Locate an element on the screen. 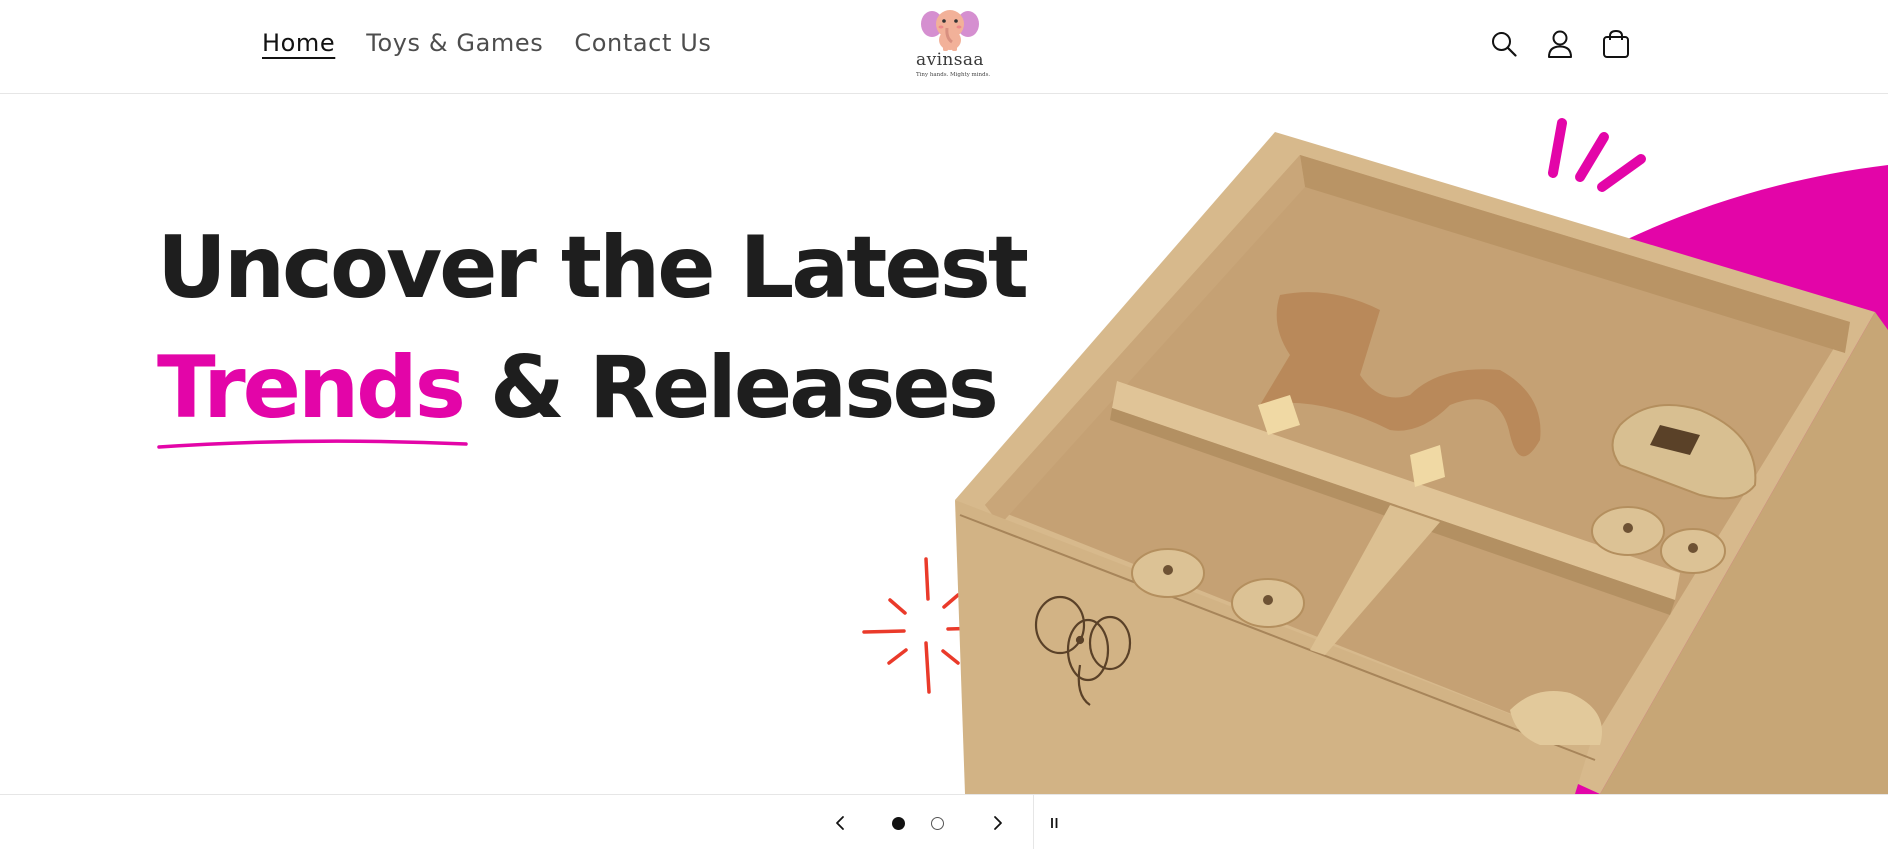 This screenshot has width=1888, height=849. chevron-left-icon is located at coordinates (840, 822).